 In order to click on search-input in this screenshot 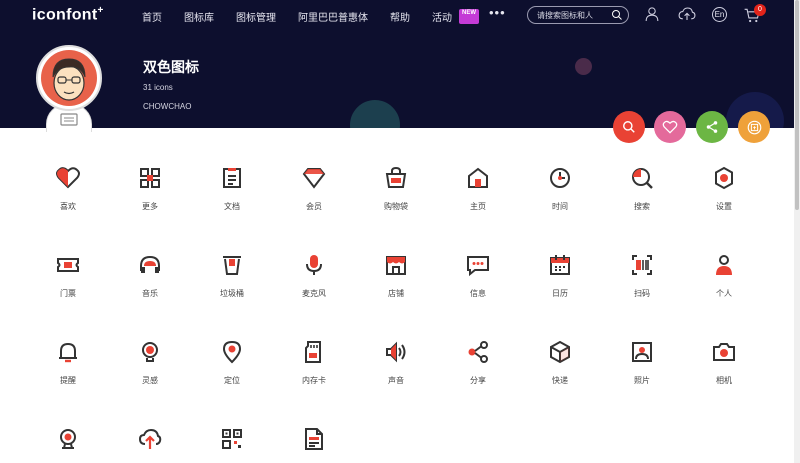, I will do `click(574, 15)`.